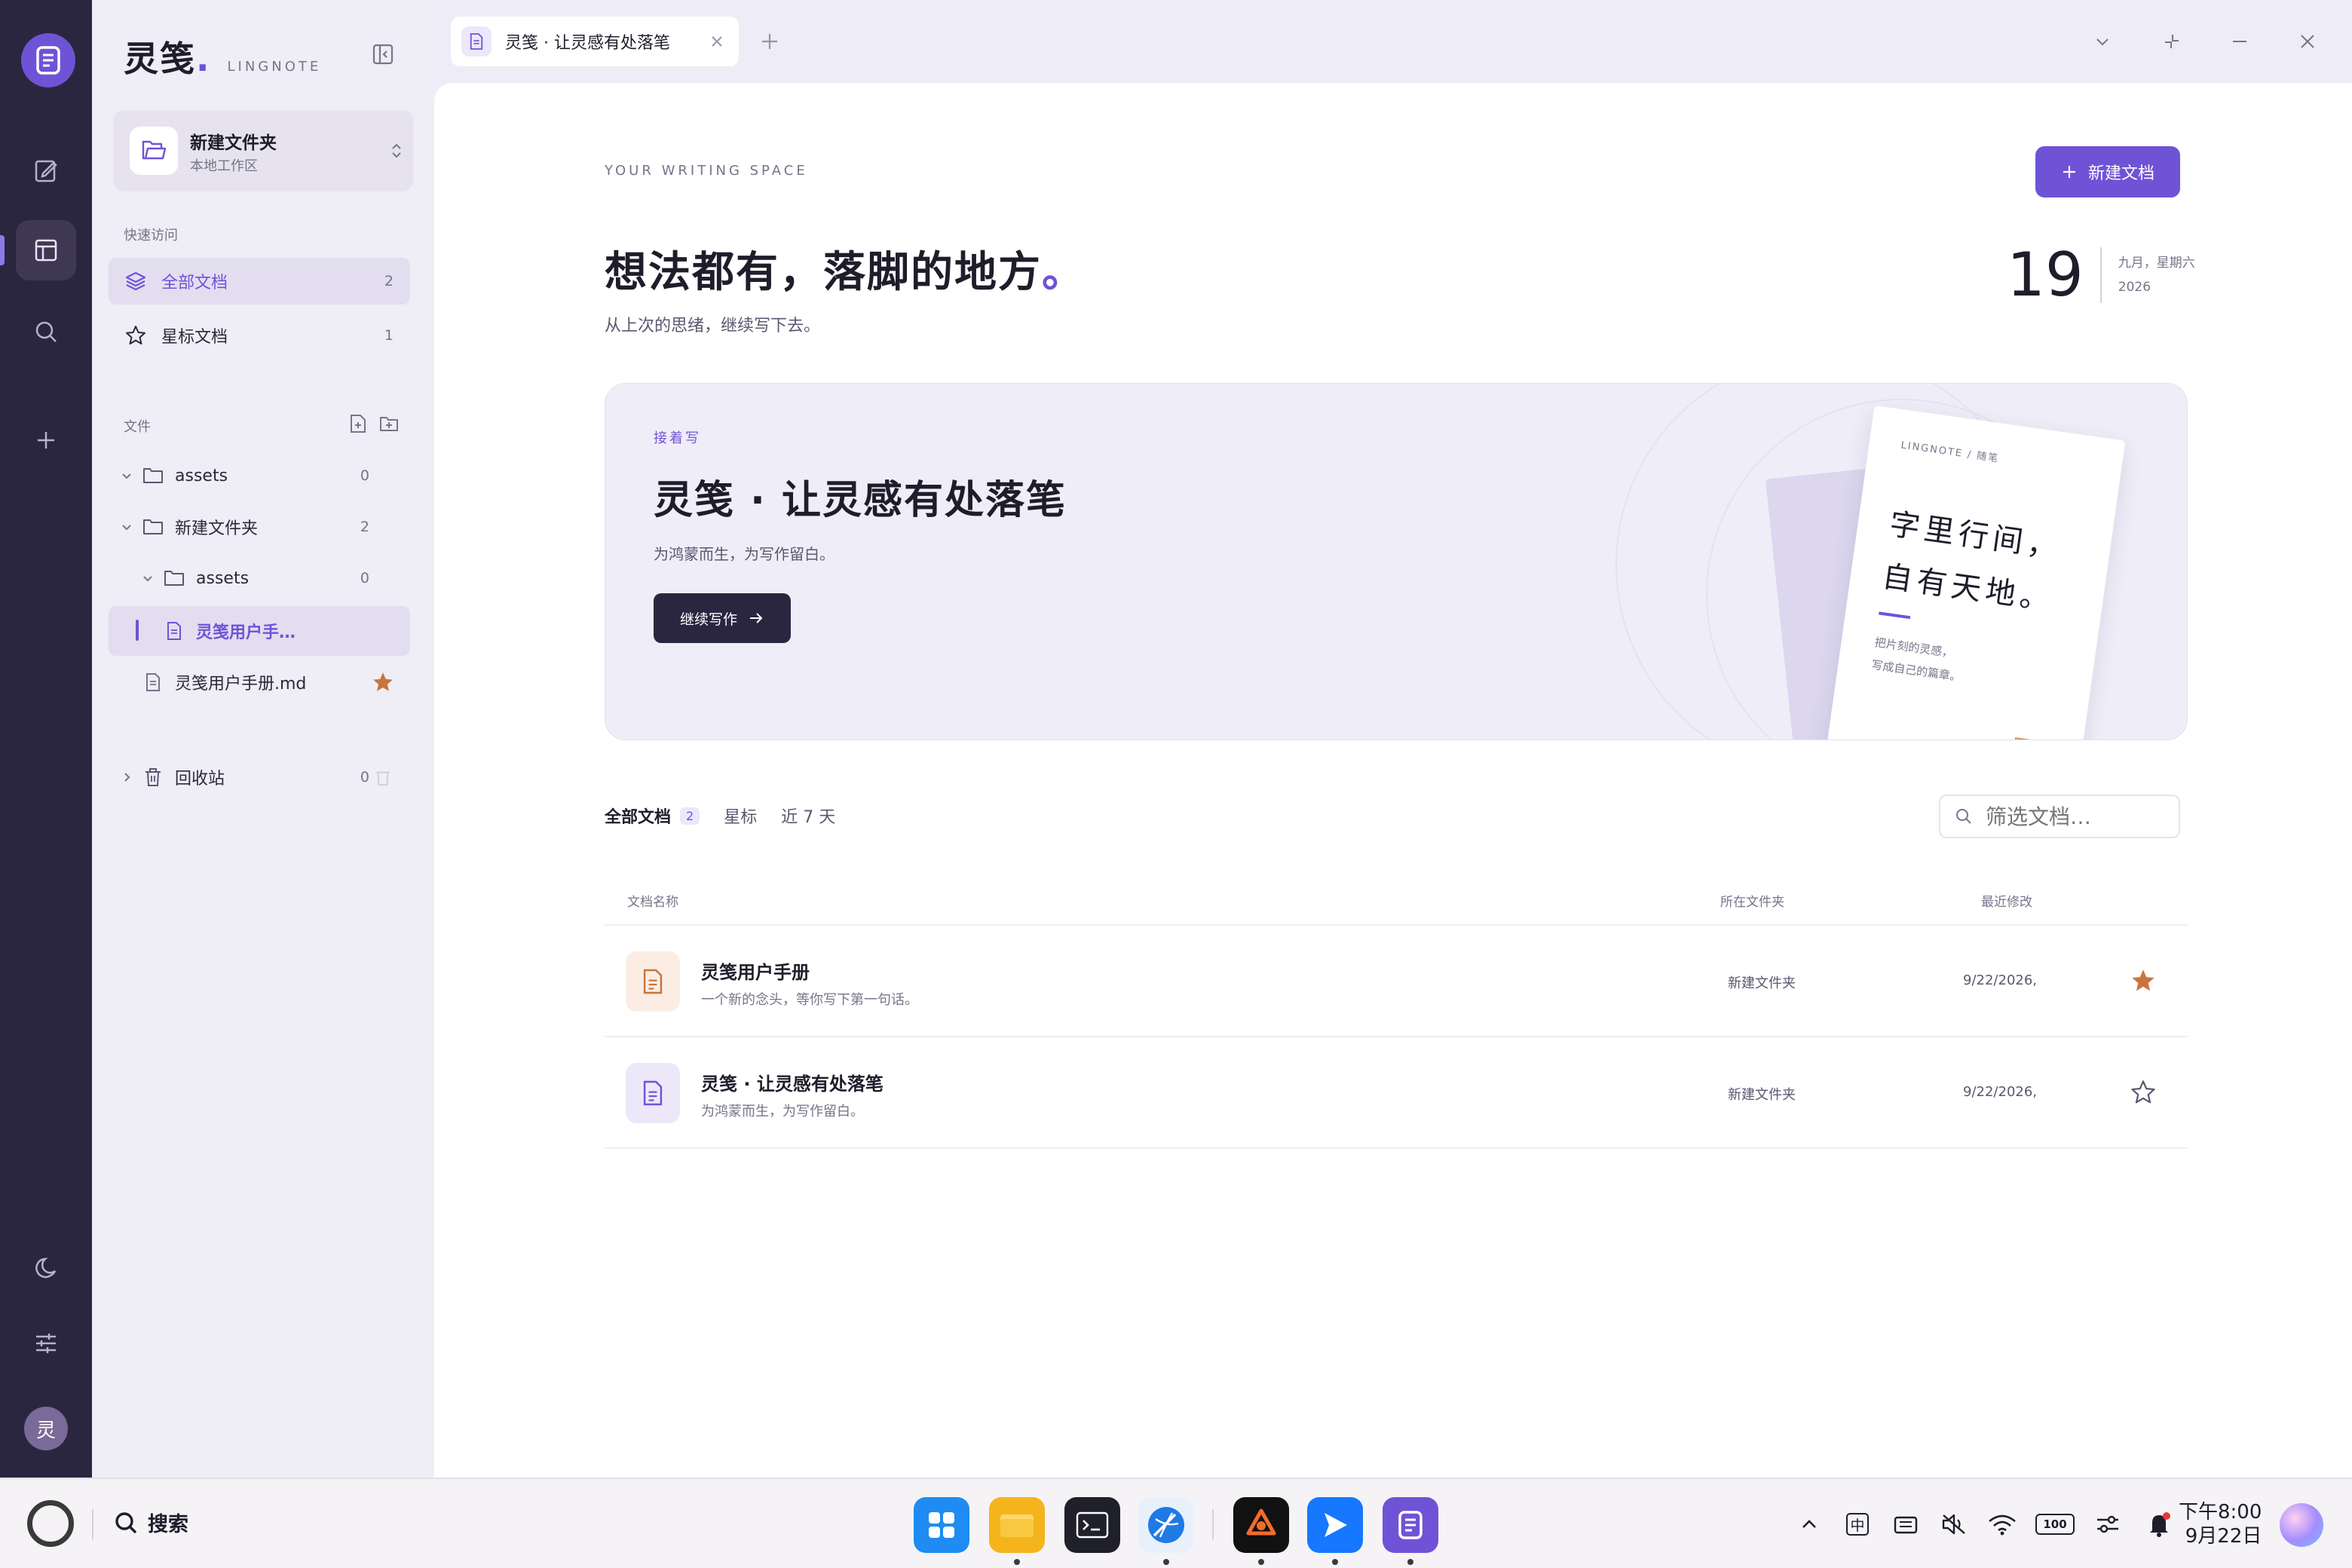  I want to click on layers-icon, so click(135, 281).